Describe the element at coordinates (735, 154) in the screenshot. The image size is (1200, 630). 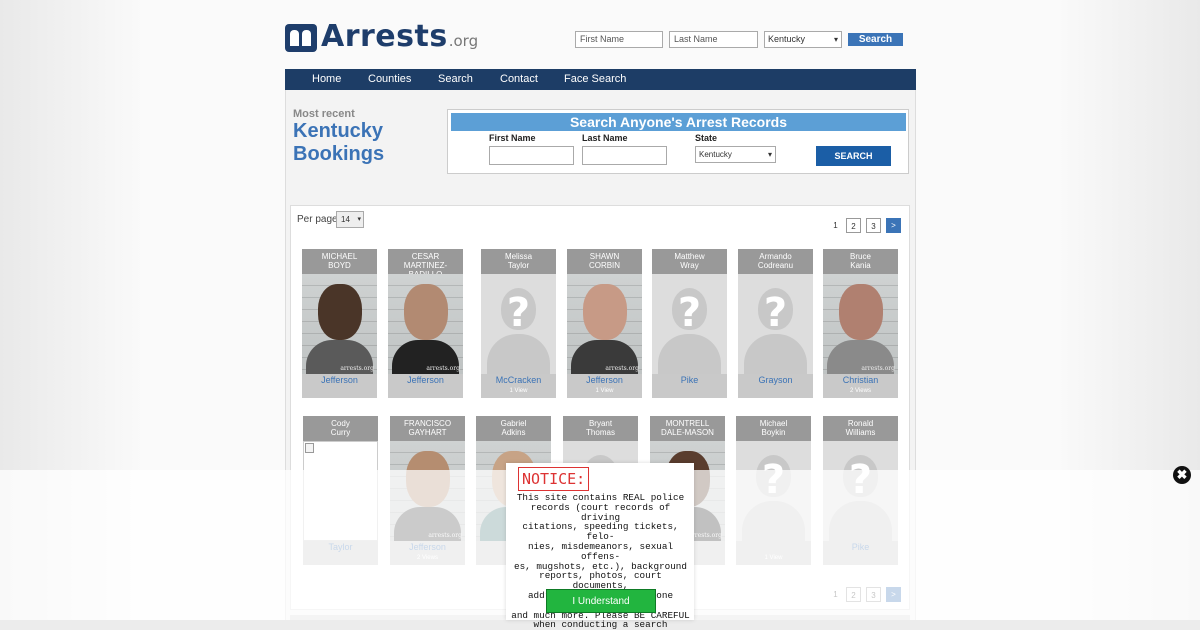
I see `state-select: Kentucky ▾` at that location.